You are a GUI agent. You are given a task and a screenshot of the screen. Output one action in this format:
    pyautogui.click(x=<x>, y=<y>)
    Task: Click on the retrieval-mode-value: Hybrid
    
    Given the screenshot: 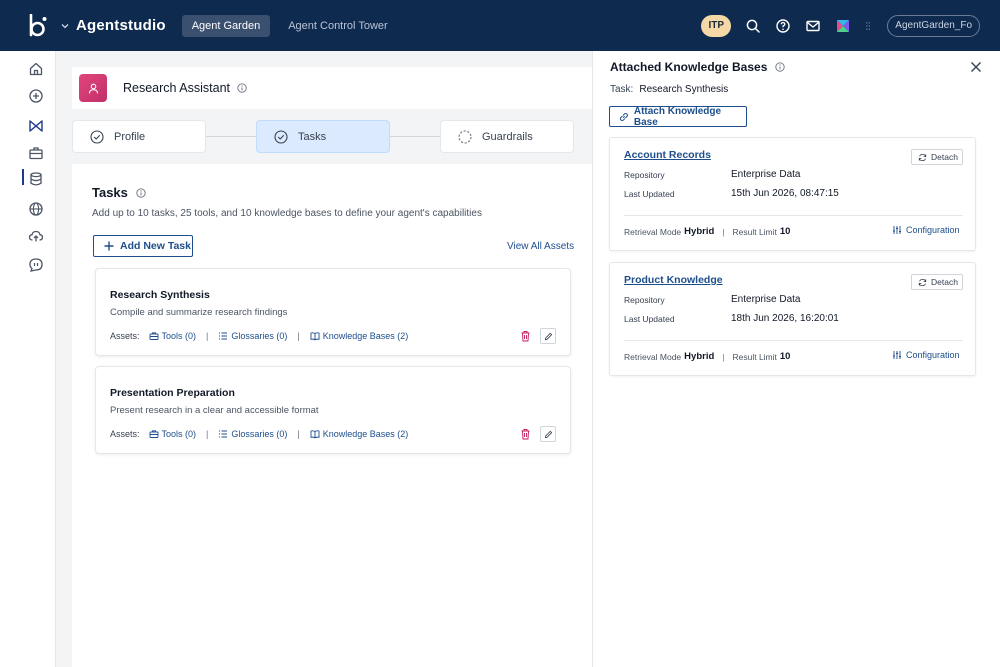 What is the action you would take?
    pyautogui.click(x=699, y=231)
    